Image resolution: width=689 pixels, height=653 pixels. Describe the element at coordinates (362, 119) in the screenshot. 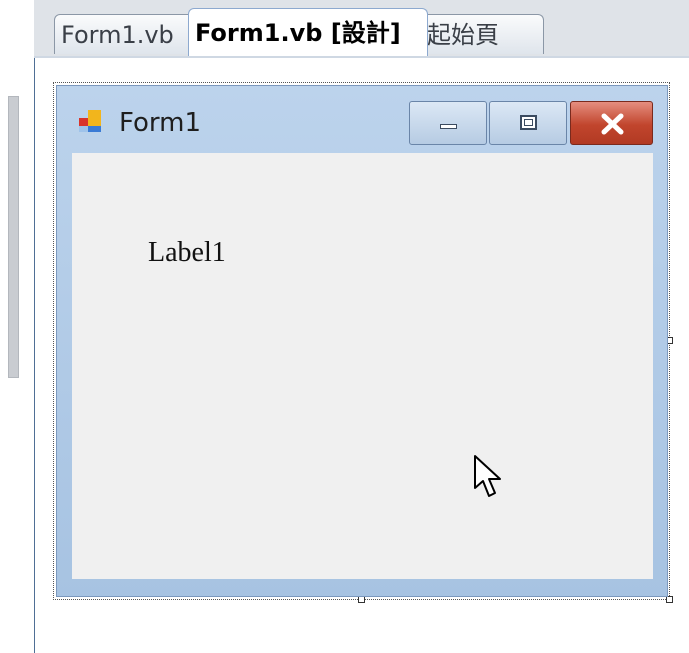

I see `form-titlebar: Form1` at that location.